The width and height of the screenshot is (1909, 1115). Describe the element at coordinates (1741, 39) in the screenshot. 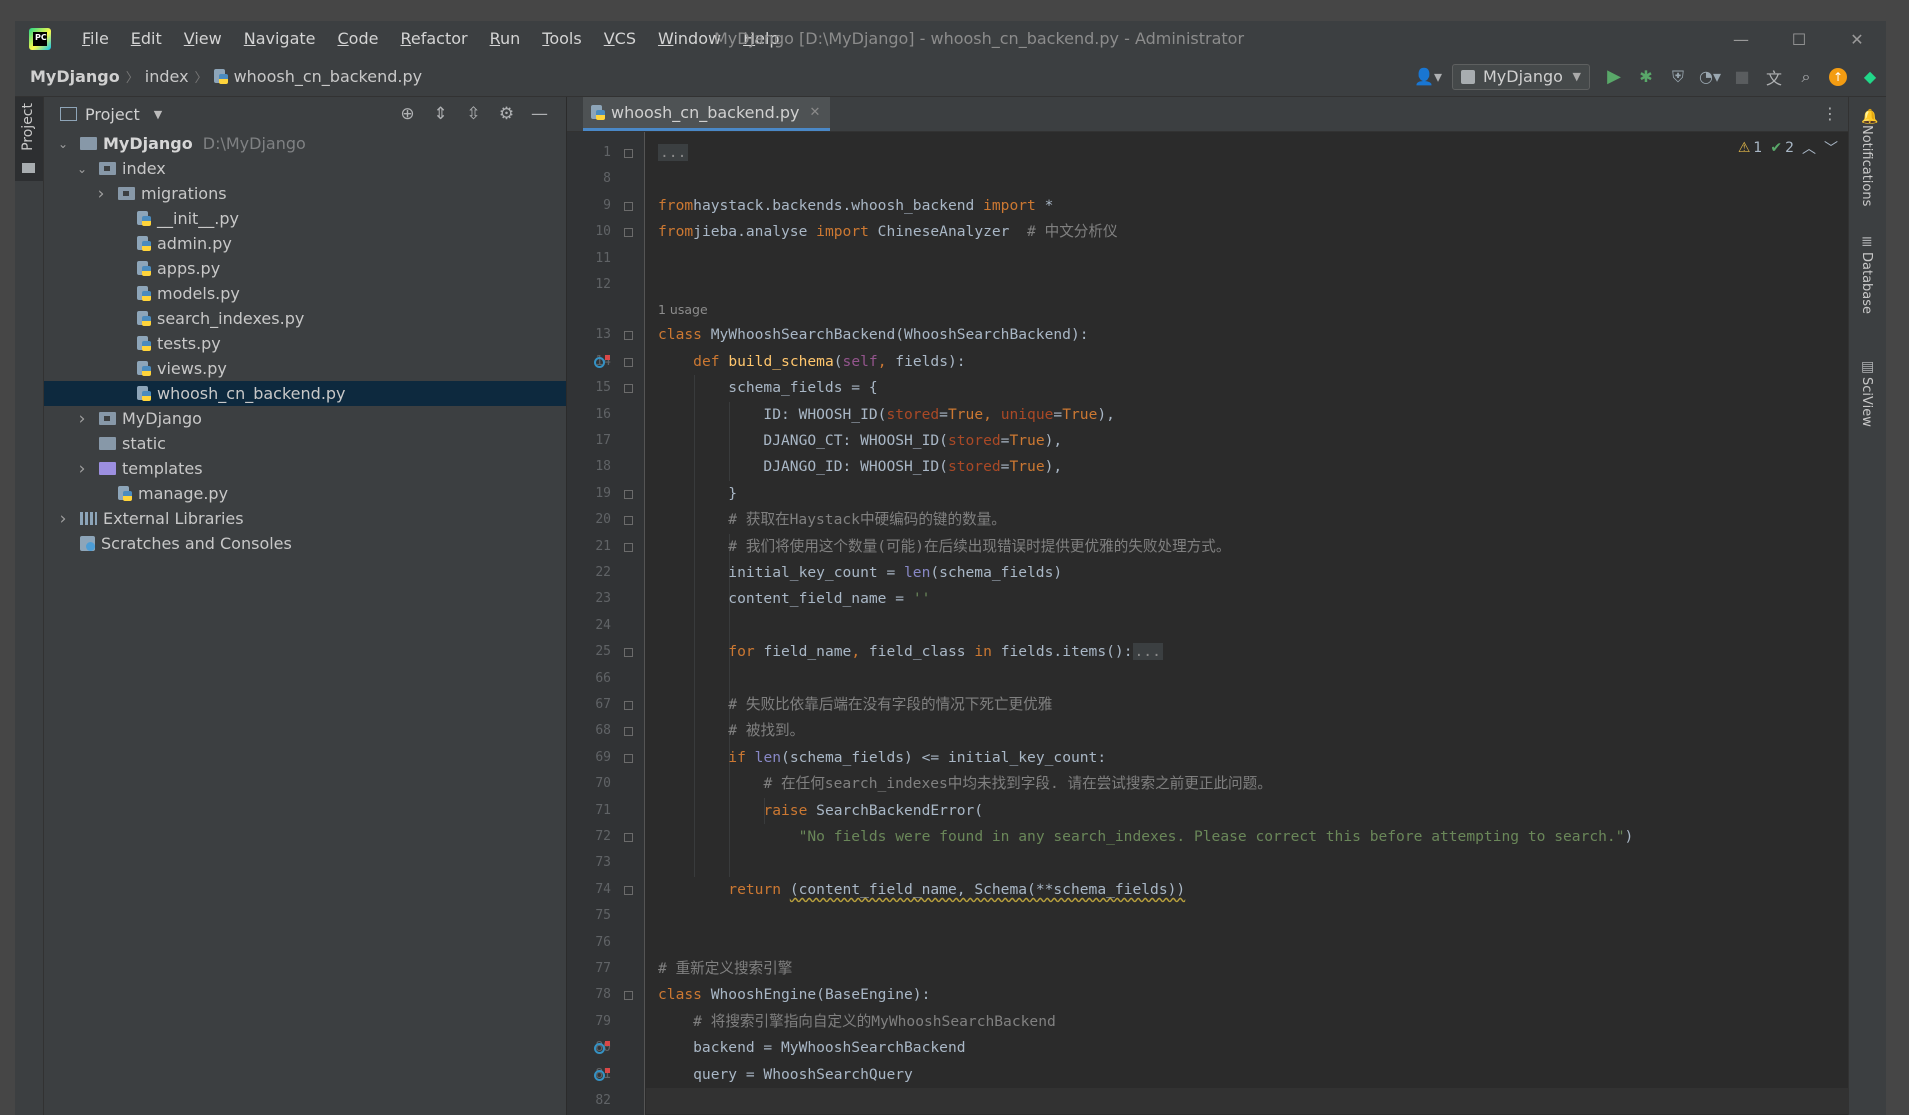

I see `minimize-button: —` at that location.